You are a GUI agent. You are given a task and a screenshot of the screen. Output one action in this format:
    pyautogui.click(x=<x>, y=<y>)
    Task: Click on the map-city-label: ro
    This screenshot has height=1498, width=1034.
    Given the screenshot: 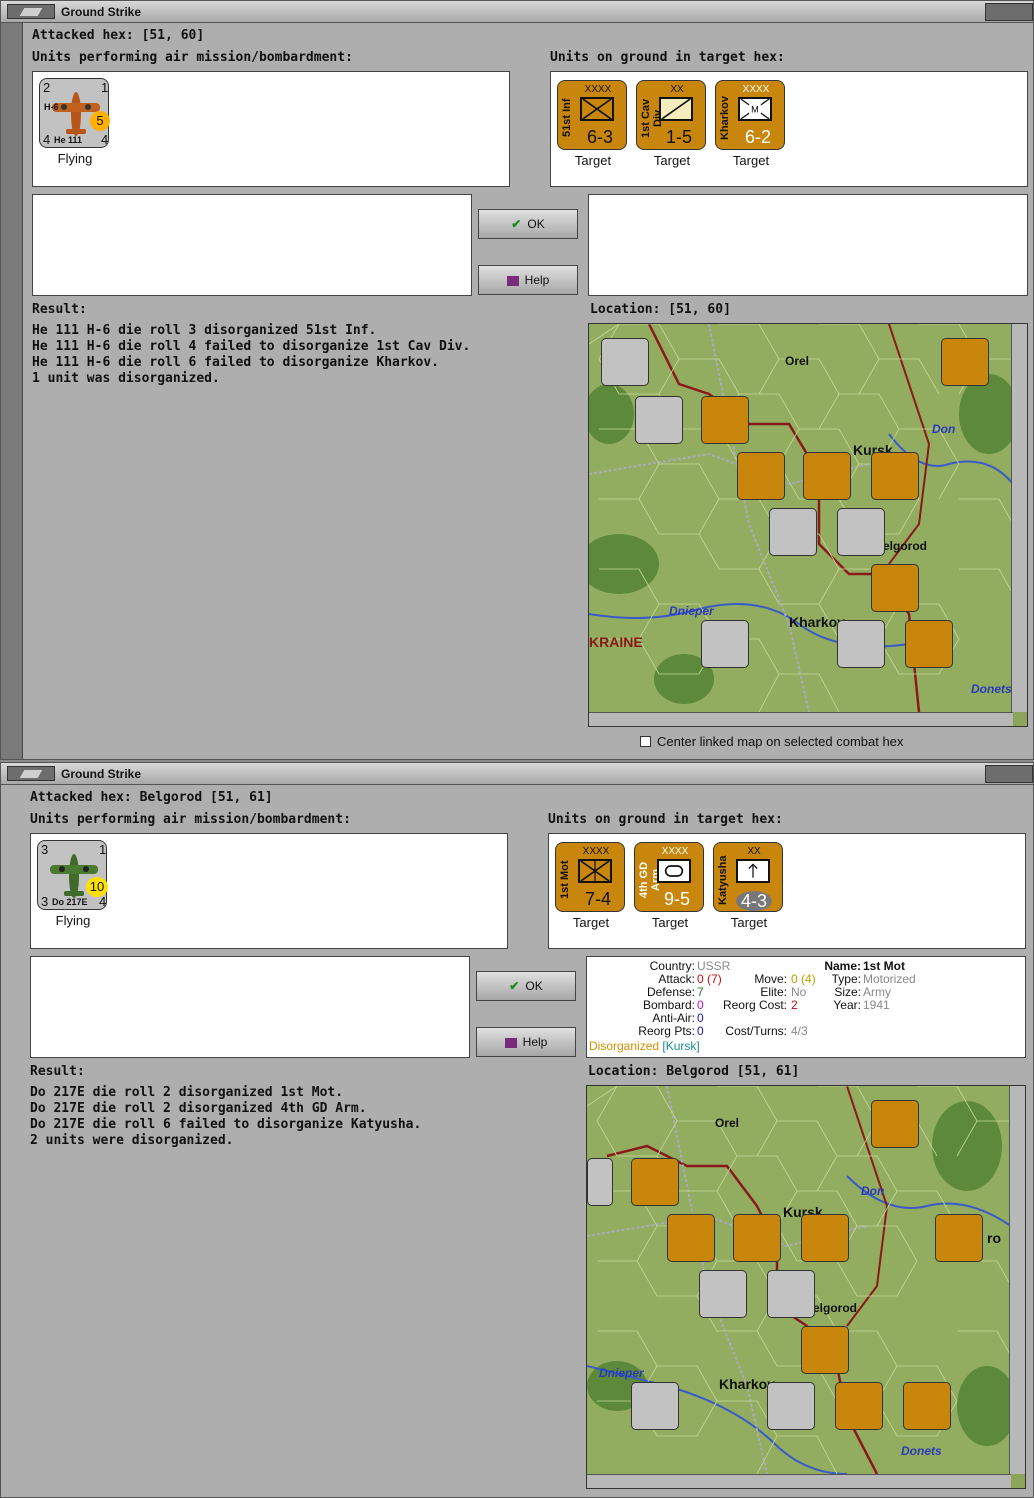 What is the action you would take?
    pyautogui.click(x=994, y=1238)
    